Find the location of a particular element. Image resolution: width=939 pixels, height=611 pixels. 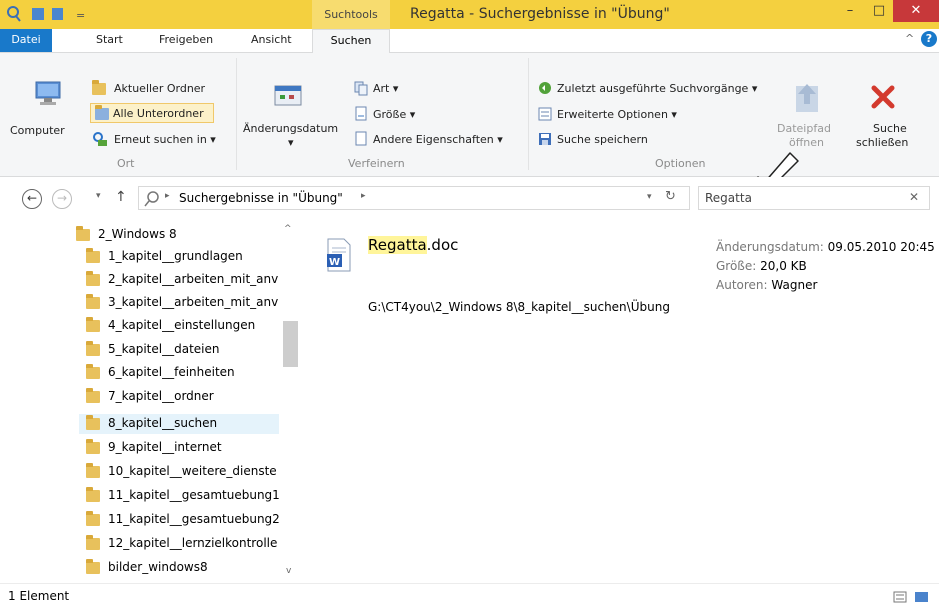

nav-item: 10_kapitel__weitere_dienste is located at coordinates (186, 472).